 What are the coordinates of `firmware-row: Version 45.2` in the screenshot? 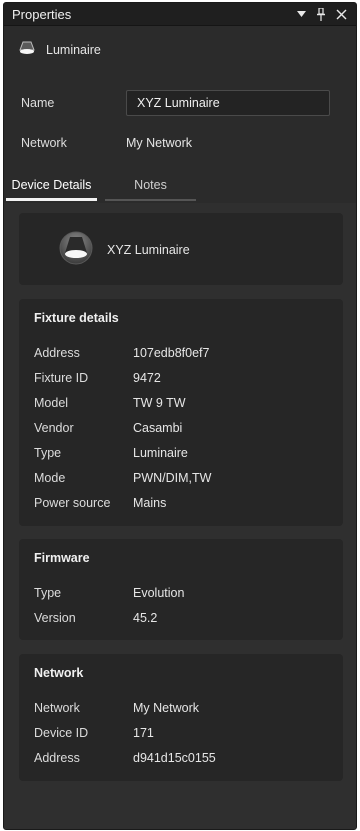 It's located at (95, 618).